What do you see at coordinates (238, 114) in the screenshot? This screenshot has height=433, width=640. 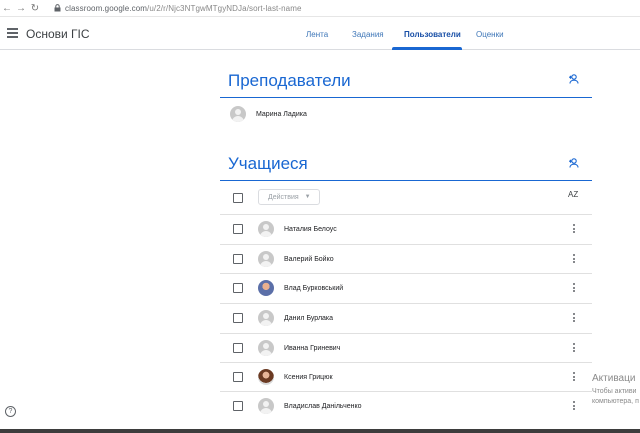 I see `teacher-avatar` at bounding box center [238, 114].